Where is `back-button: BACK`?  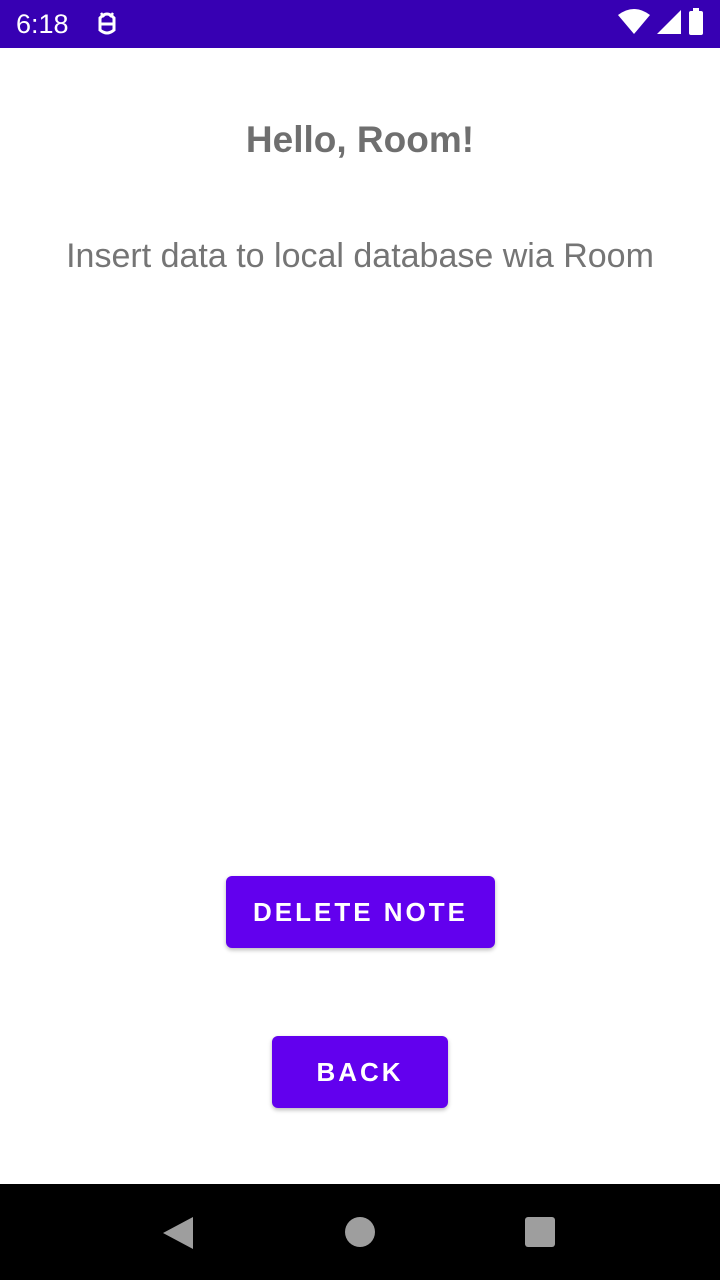
back-button: BACK is located at coordinates (360, 1072).